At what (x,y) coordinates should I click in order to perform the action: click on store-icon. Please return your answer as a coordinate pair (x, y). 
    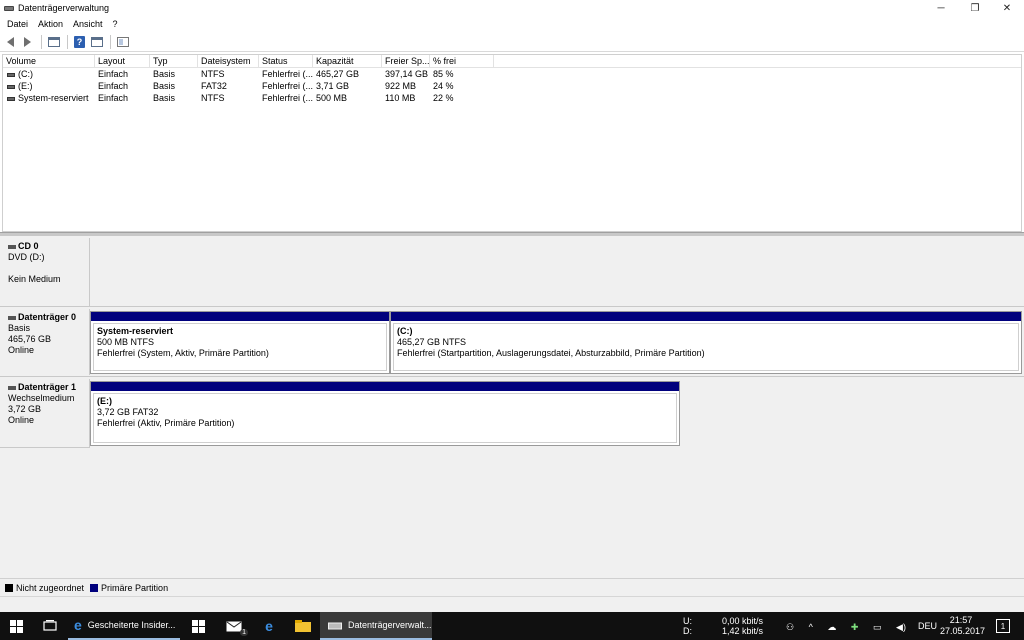
    Looking at the image, I should click on (198, 626).